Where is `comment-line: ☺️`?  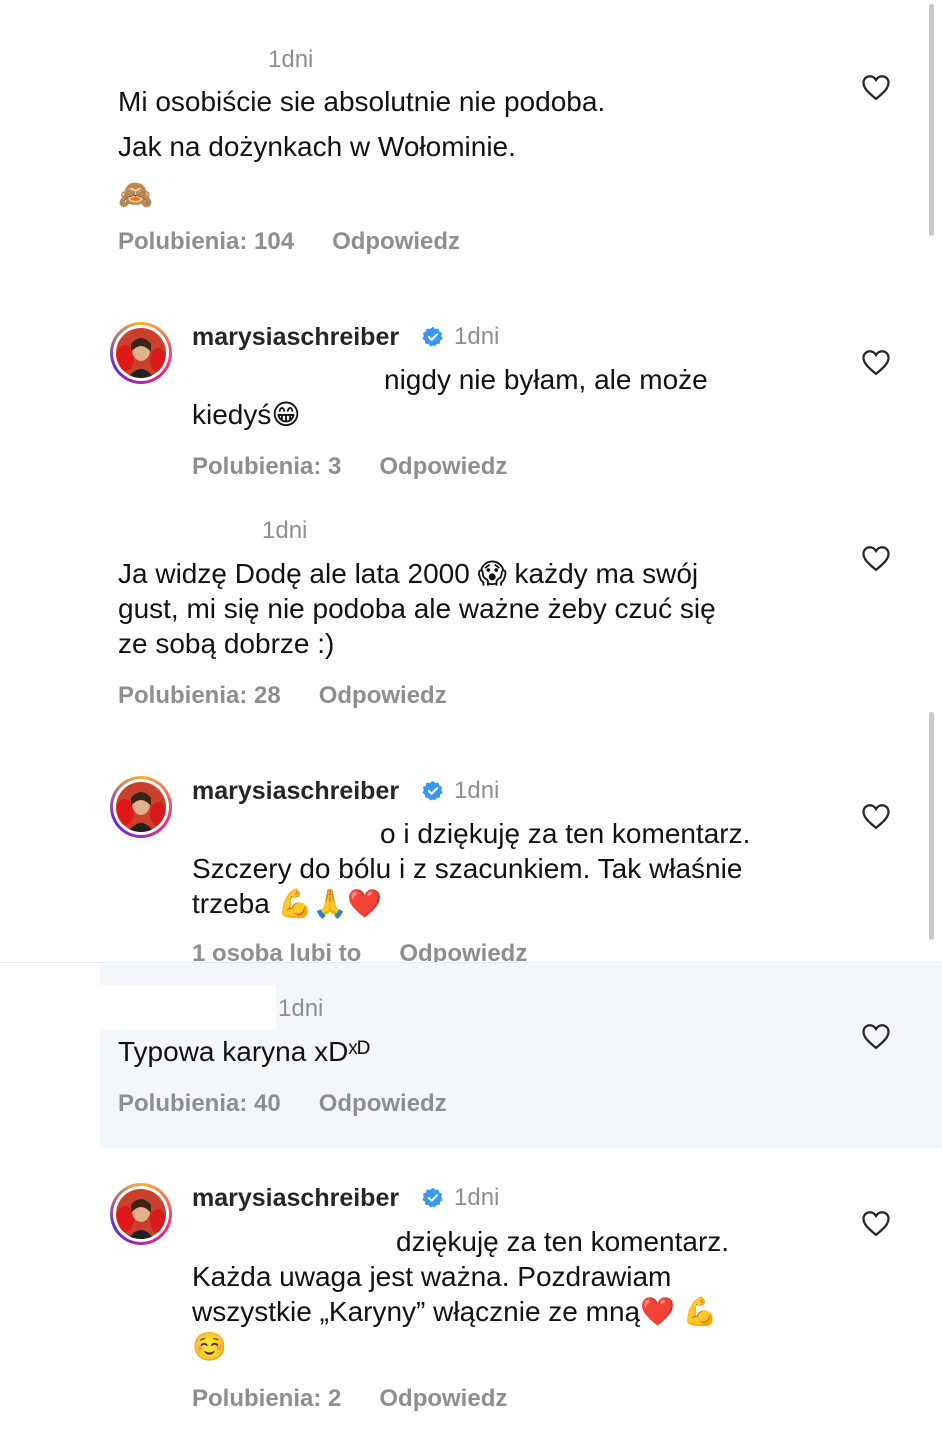
comment-line: ☺️ is located at coordinates (209, 1346).